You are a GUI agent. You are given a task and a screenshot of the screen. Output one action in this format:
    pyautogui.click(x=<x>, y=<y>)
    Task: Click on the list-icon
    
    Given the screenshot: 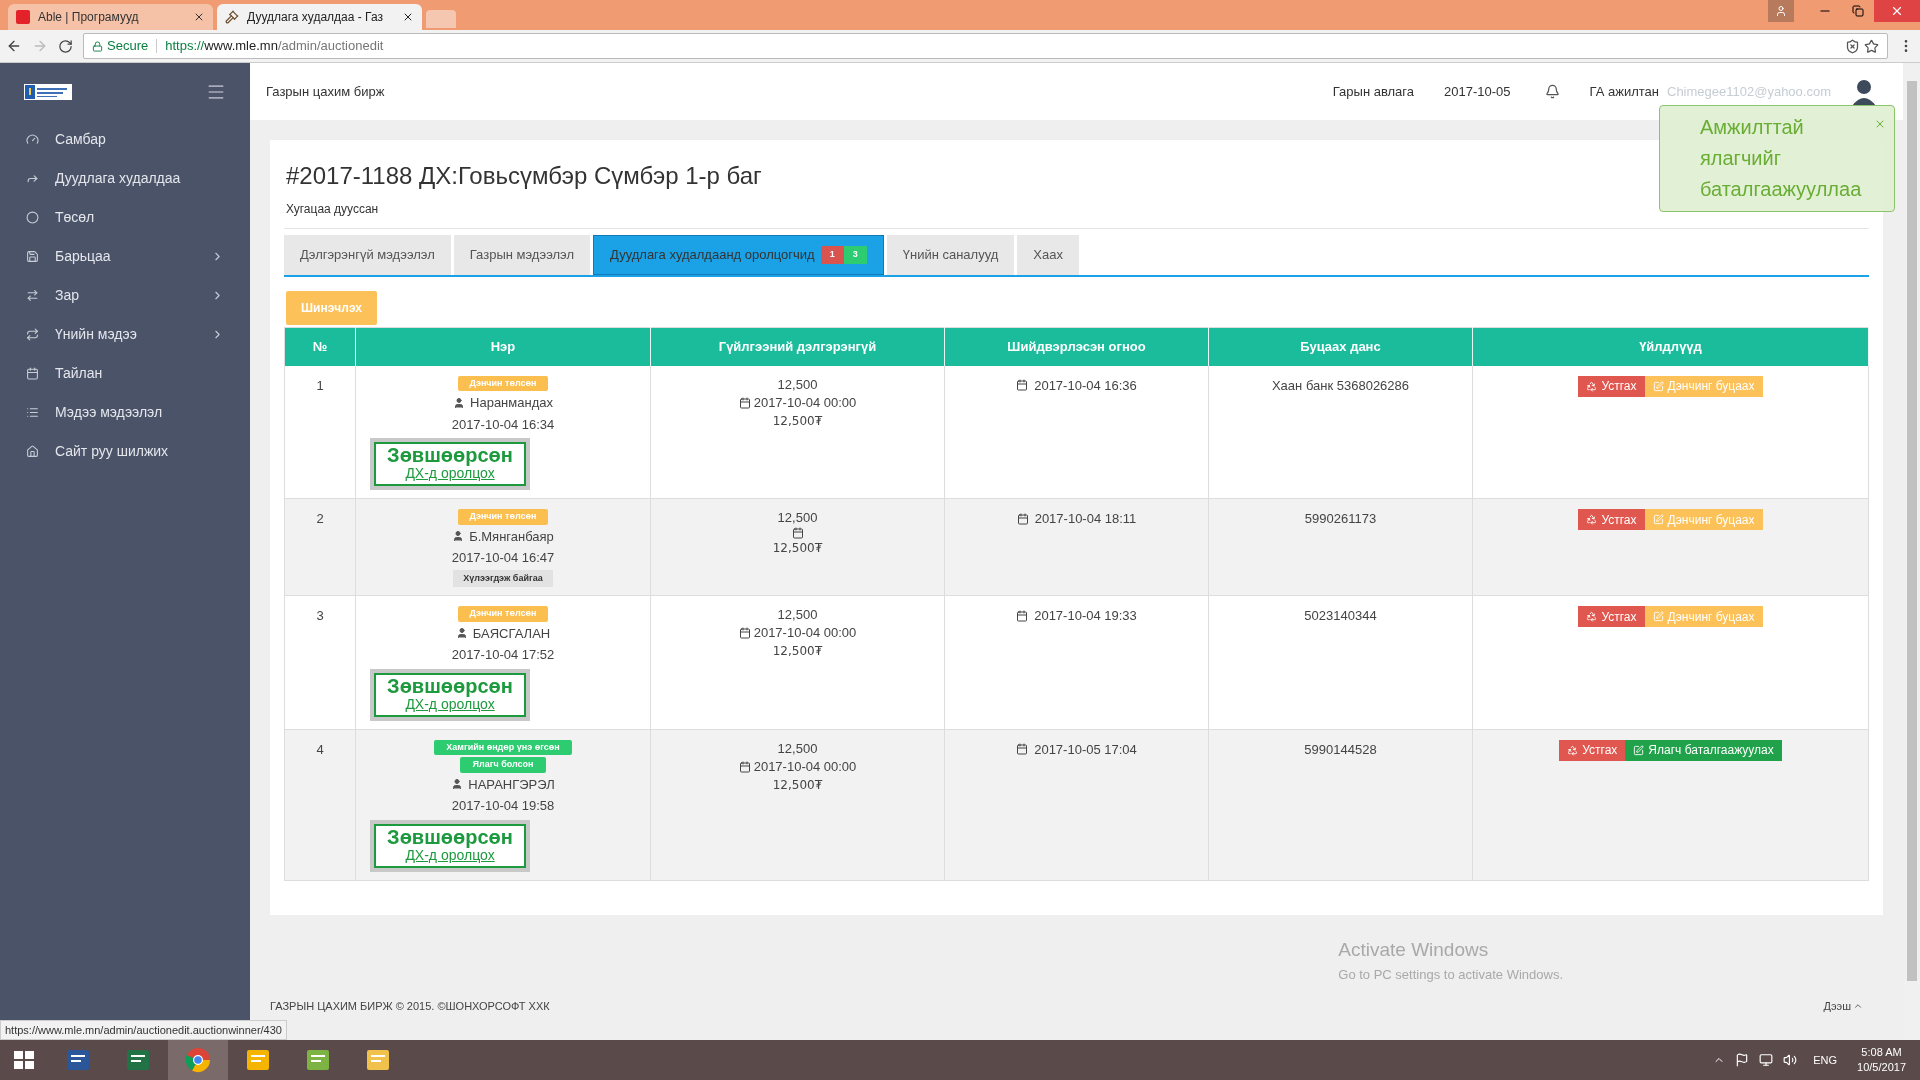 What is the action you would take?
    pyautogui.click(x=32, y=412)
    